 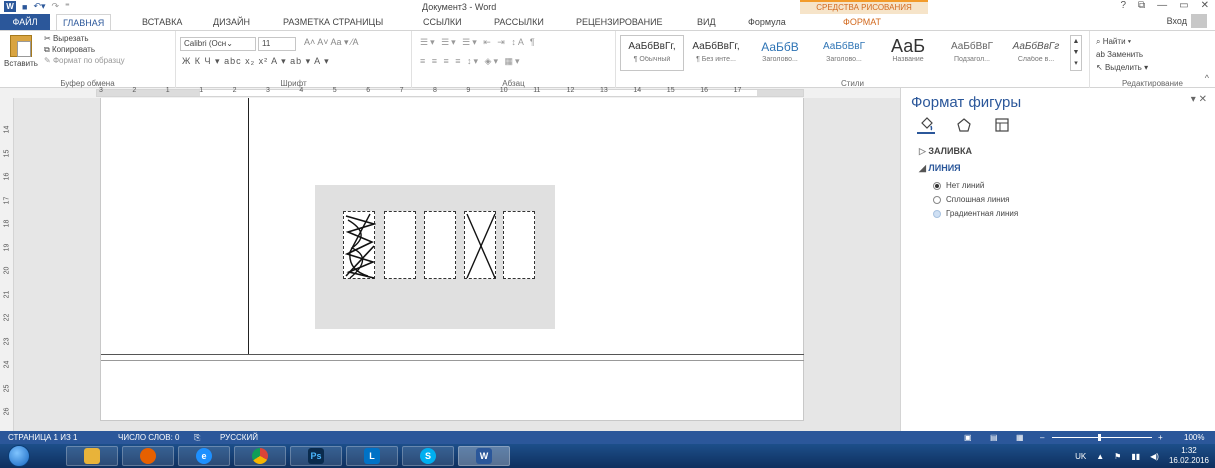 I want to click on tab-design: ДИЗАЙН, so click(x=231, y=22).